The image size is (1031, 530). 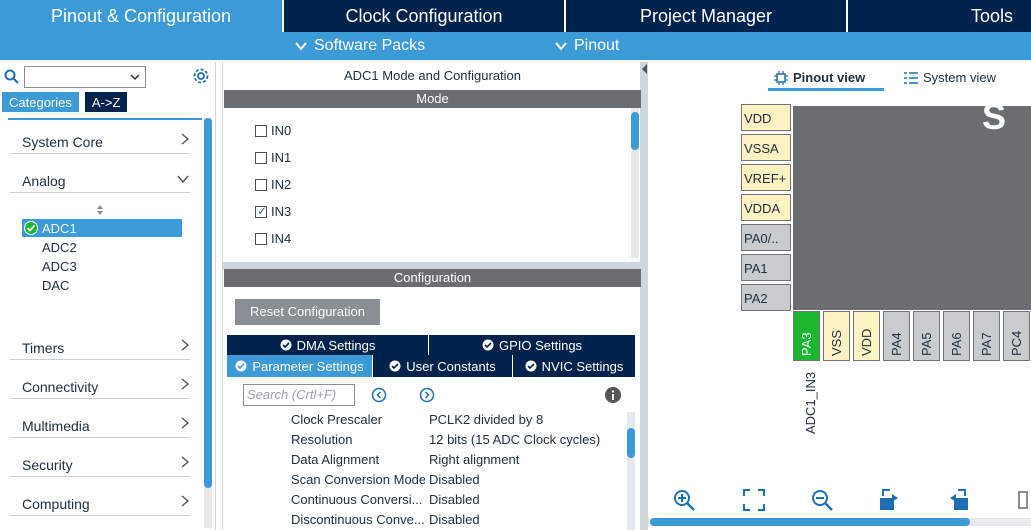 I want to click on rotate-left-icon, so click(x=958, y=500).